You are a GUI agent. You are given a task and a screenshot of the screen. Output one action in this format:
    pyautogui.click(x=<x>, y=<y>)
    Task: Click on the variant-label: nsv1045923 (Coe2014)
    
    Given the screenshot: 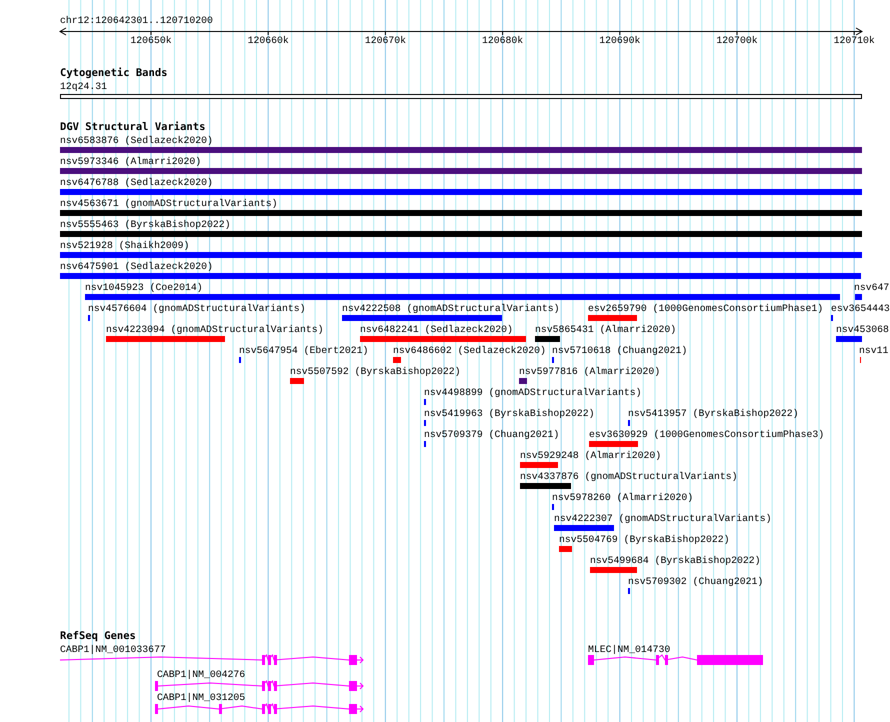 What is the action you would take?
    pyautogui.click(x=144, y=287)
    